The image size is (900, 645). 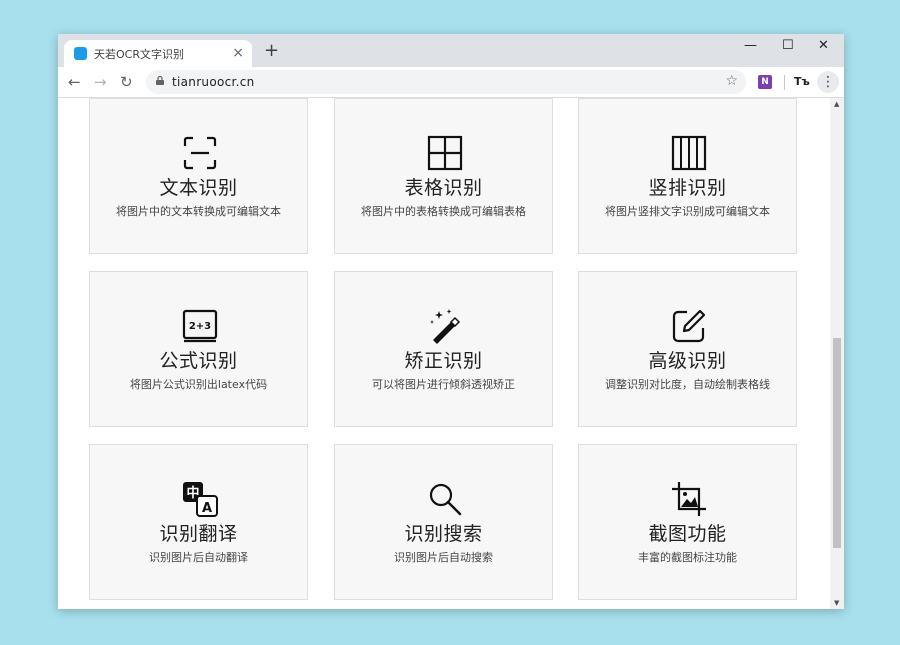 What do you see at coordinates (198, 522) in the screenshot?
I see `feature-card-translate-ocr: 中 A 识别翻译 识别图片后自动翻译` at bounding box center [198, 522].